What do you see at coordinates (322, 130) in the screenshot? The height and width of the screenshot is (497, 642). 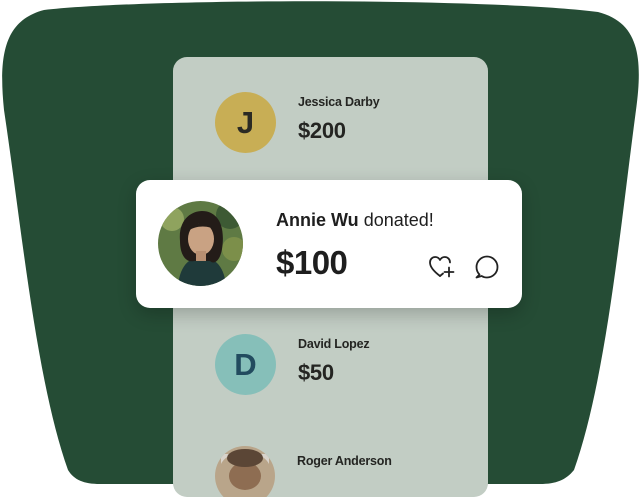 I see `donor-amount: $200` at bounding box center [322, 130].